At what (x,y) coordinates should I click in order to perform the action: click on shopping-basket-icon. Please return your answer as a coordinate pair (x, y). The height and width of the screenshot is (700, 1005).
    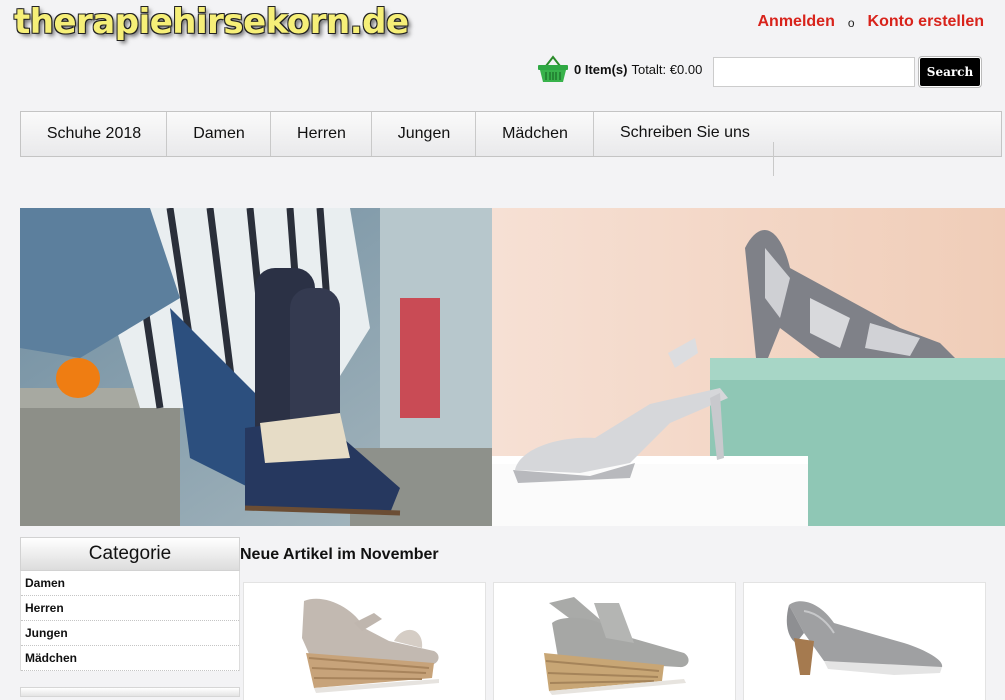
    Looking at the image, I should click on (553, 69).